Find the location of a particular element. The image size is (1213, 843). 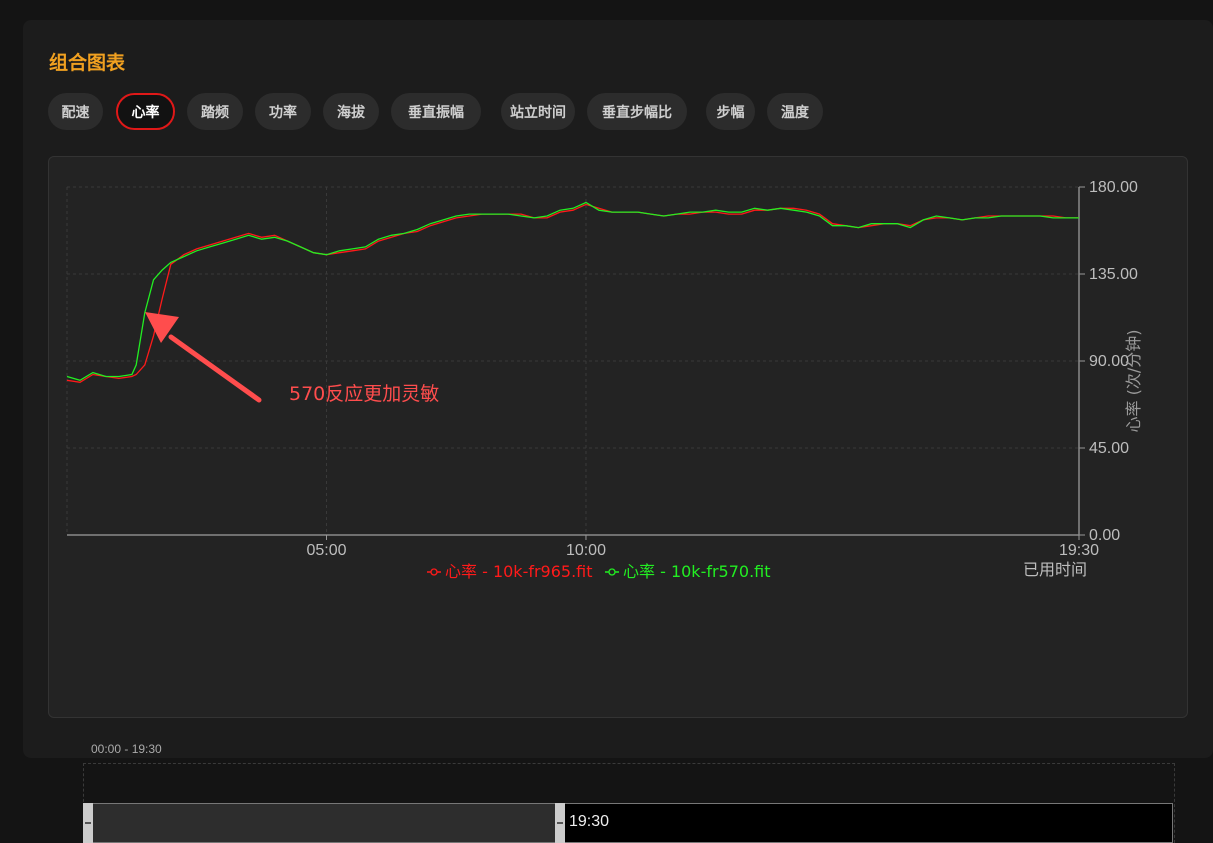

x-tick-label: 05:00 is located at coordinates (326, 550).